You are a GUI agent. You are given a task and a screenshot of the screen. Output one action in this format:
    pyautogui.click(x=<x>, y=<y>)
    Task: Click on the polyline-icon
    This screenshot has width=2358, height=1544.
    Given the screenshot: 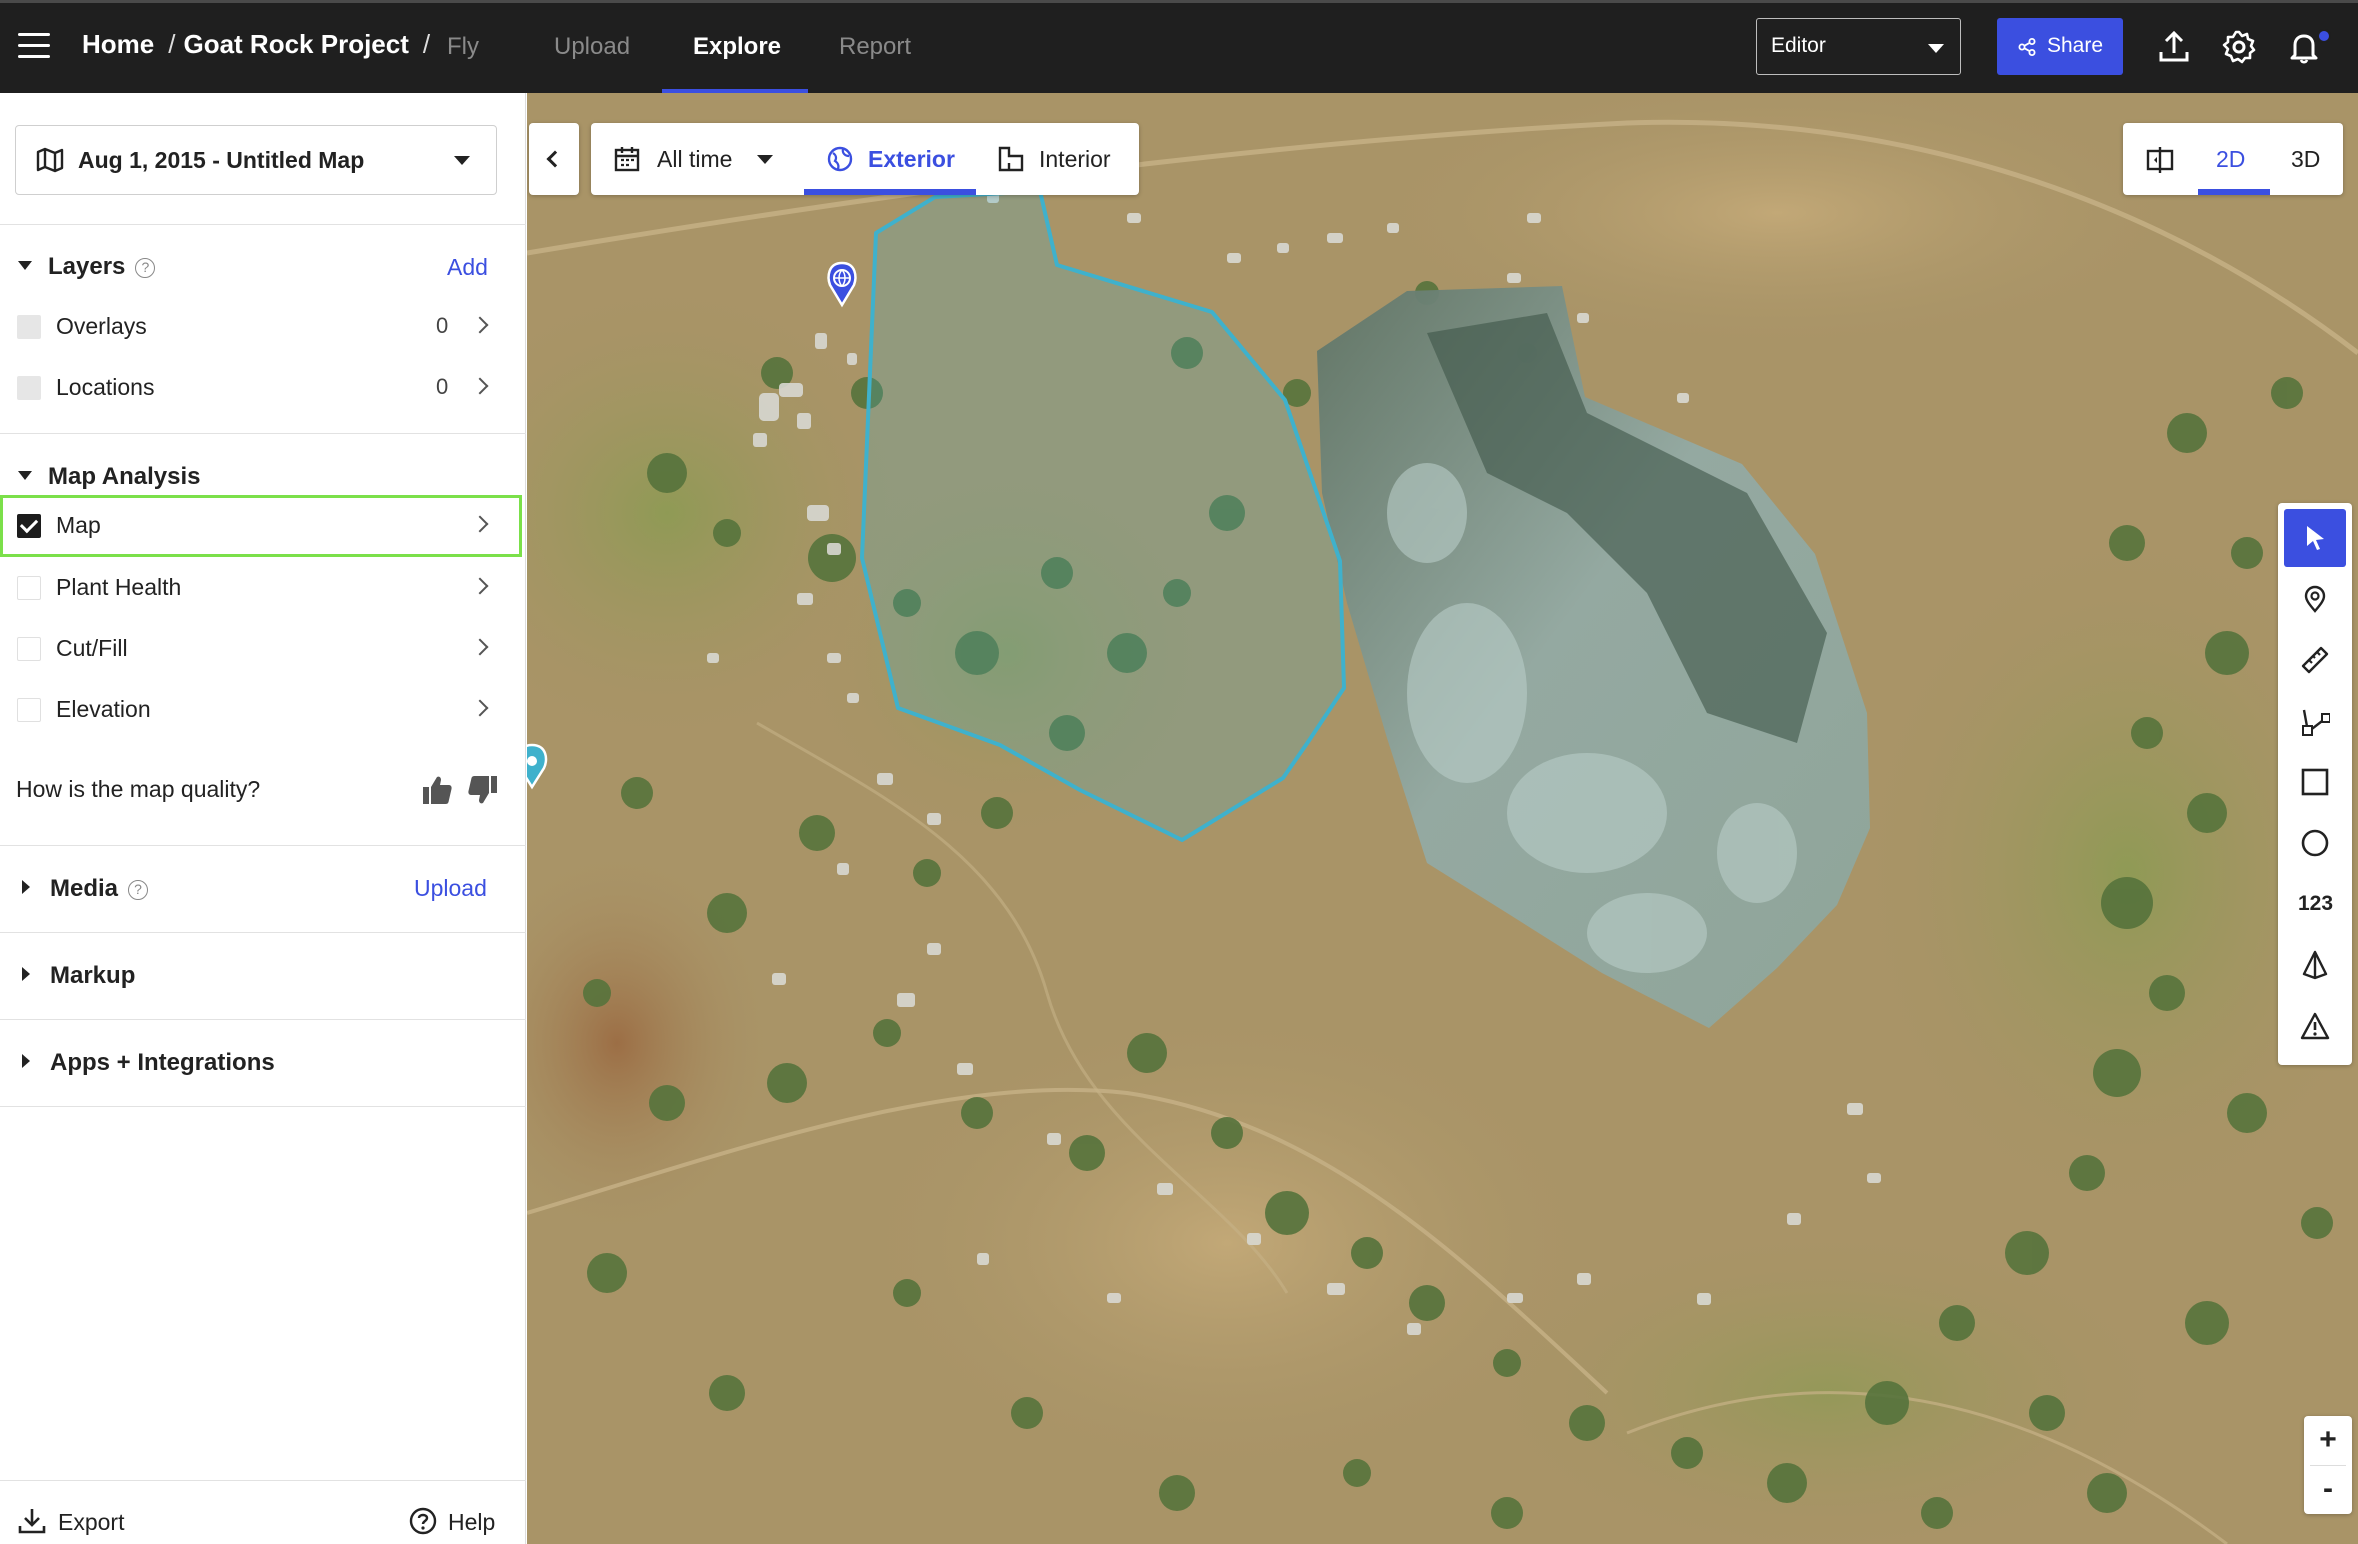 What is the action you would take?
    pyautogui.click(x=2316, y=722)
    